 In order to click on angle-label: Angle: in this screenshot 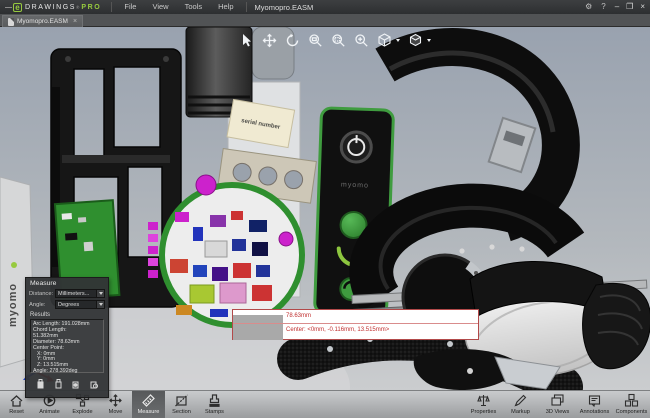, I will do `click(37, 304)`.